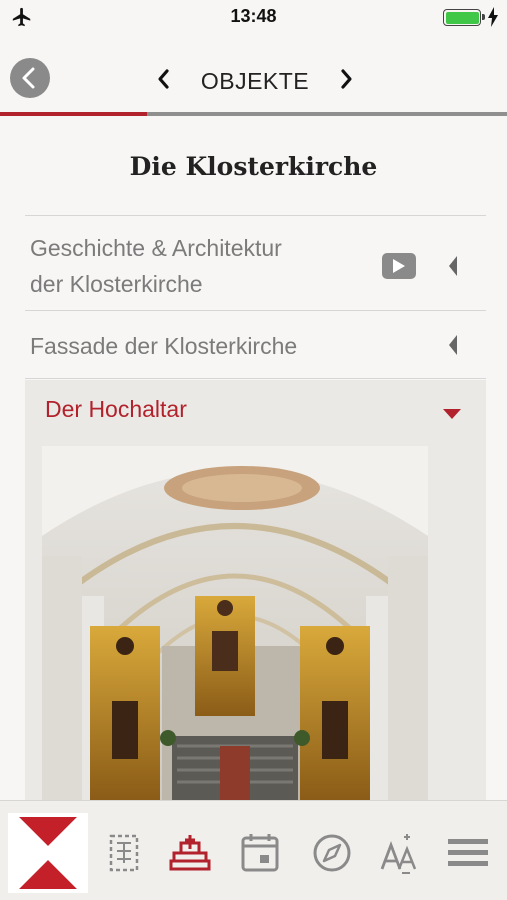 The image size is (507, 900). I want to click on app-logo, so click(48, 853).